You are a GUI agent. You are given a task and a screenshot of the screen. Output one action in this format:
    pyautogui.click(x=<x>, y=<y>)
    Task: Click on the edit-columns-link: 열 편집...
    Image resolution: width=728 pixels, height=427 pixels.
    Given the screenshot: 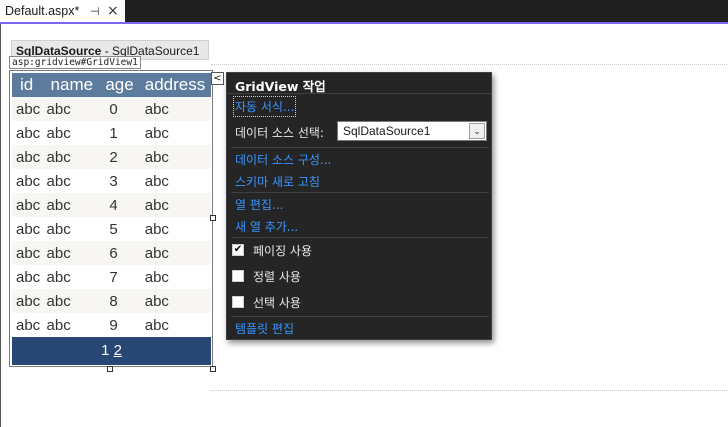 What is the action you would take?
    pyautogui.click(x=259, y=204)
    